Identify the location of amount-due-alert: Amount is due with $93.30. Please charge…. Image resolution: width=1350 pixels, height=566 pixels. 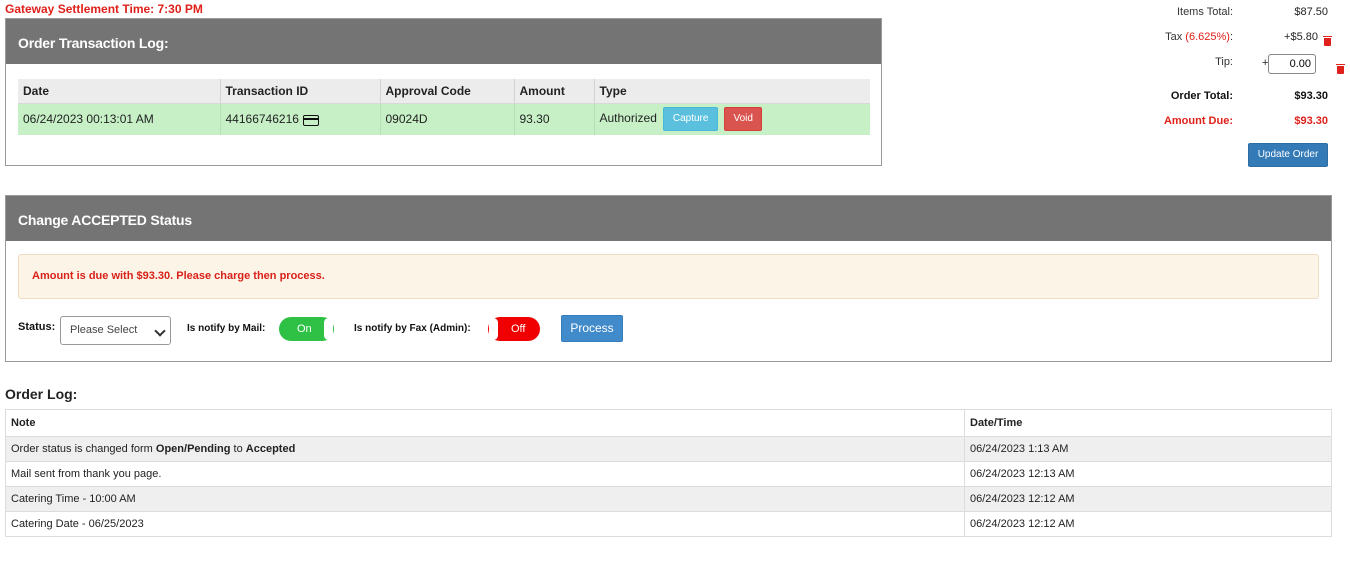
(668, 276).